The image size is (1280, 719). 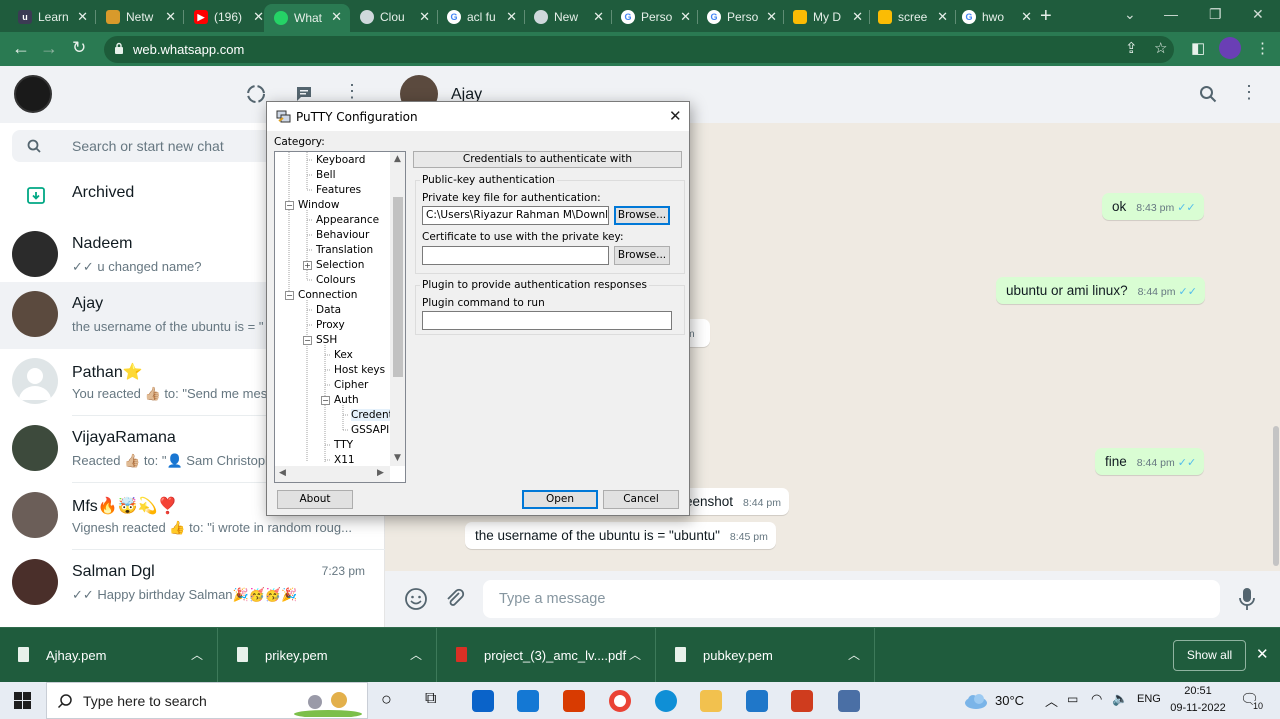 What do you see at coordinates (397, 309) in the screenshot?
I see `tree-vertical-scrollbar: ▲ ▼` at bounding box center [397, 309].